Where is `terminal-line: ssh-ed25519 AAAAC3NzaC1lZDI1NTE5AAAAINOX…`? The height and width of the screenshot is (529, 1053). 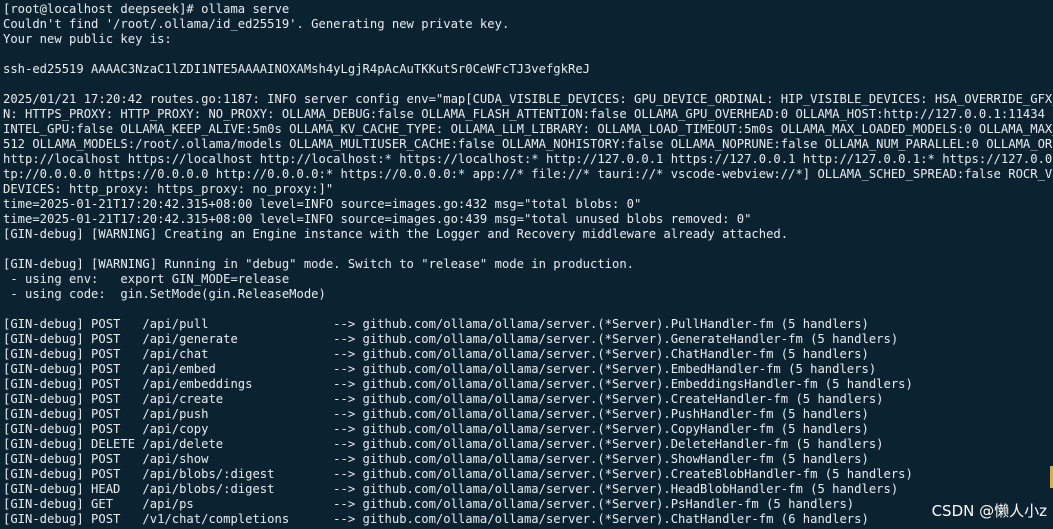
terminal-line: ssh-ed25519 AAAAC3NzaC1lZDI1NTE5AAAAINOX… is located at coordinates (296, 69).